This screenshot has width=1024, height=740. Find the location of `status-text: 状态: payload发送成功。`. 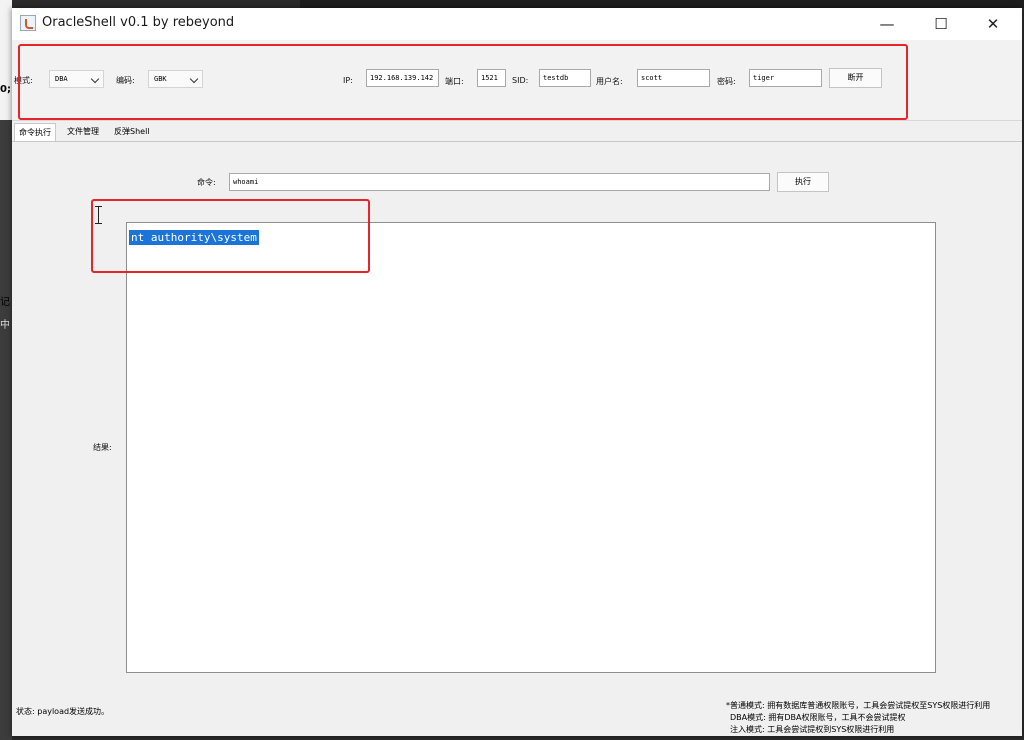

status-text: 状态: payload发送成功。 is located at coordinates (63, 711).